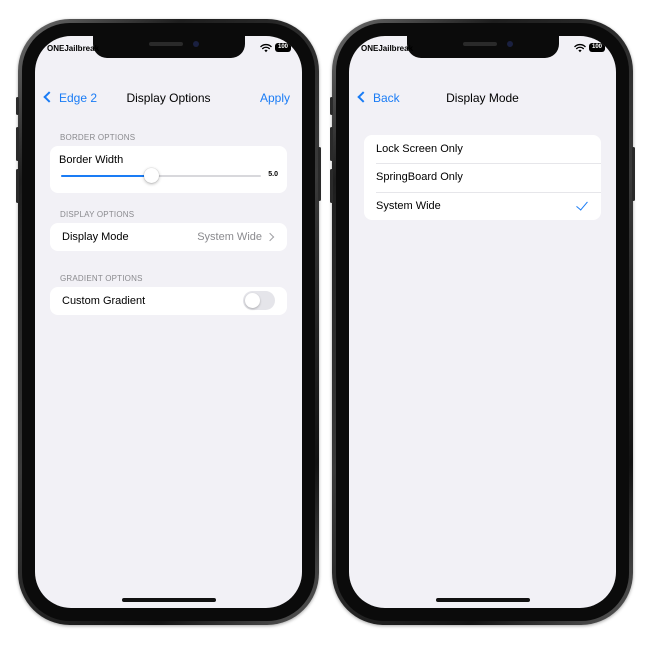 This screenshot has width=650, height=650. I want to click on custom-gradient-toggle, so click(259, 300).